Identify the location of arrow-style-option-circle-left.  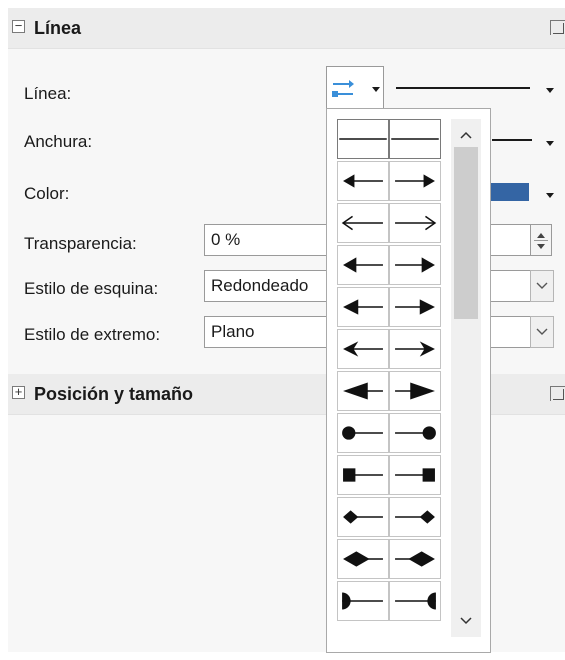
(363, 433).